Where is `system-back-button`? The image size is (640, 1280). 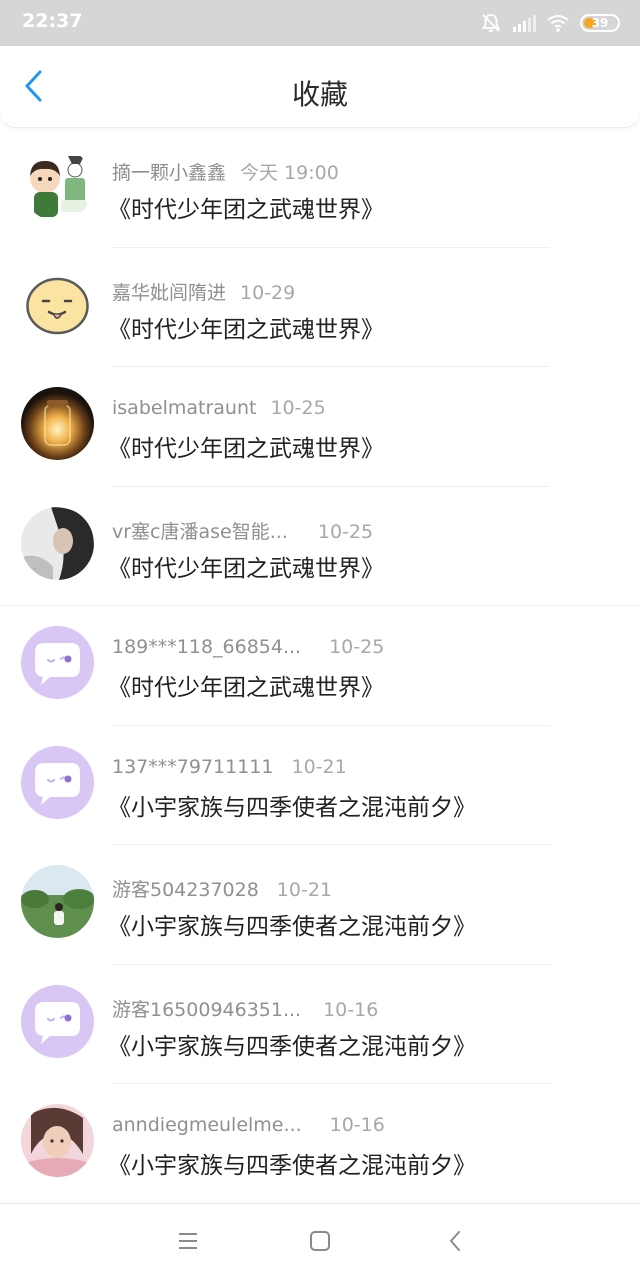 system-back-button is located at coordinates (455, 1243).